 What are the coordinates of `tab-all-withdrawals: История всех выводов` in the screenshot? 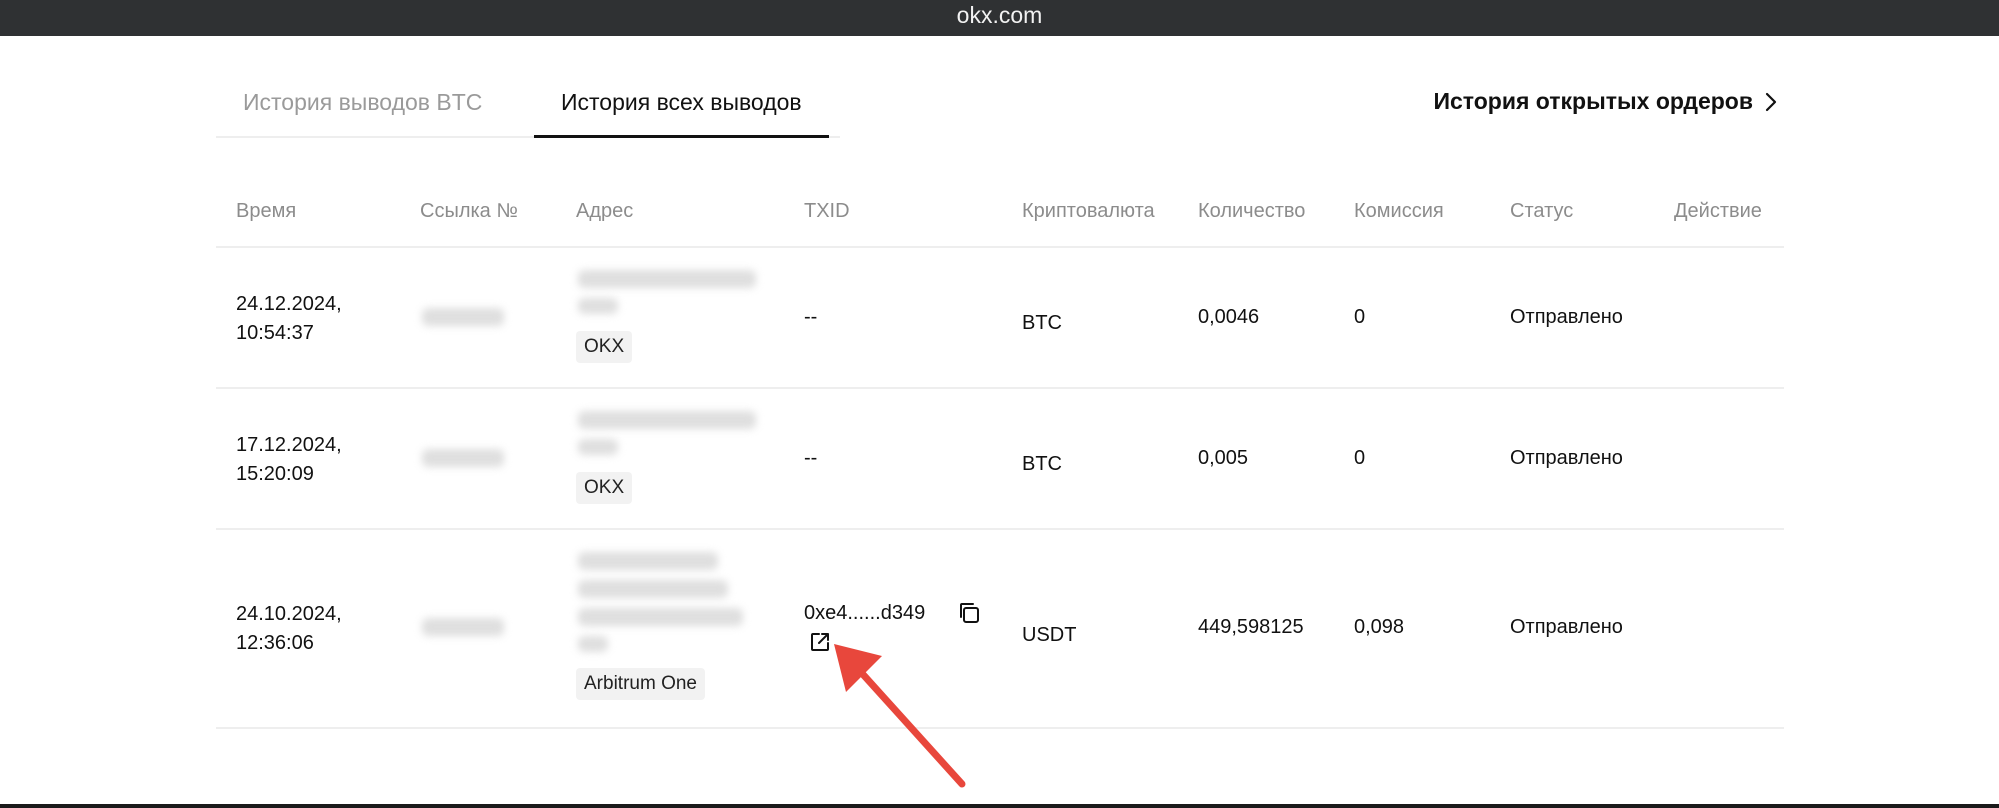 It's located at (681, 111).